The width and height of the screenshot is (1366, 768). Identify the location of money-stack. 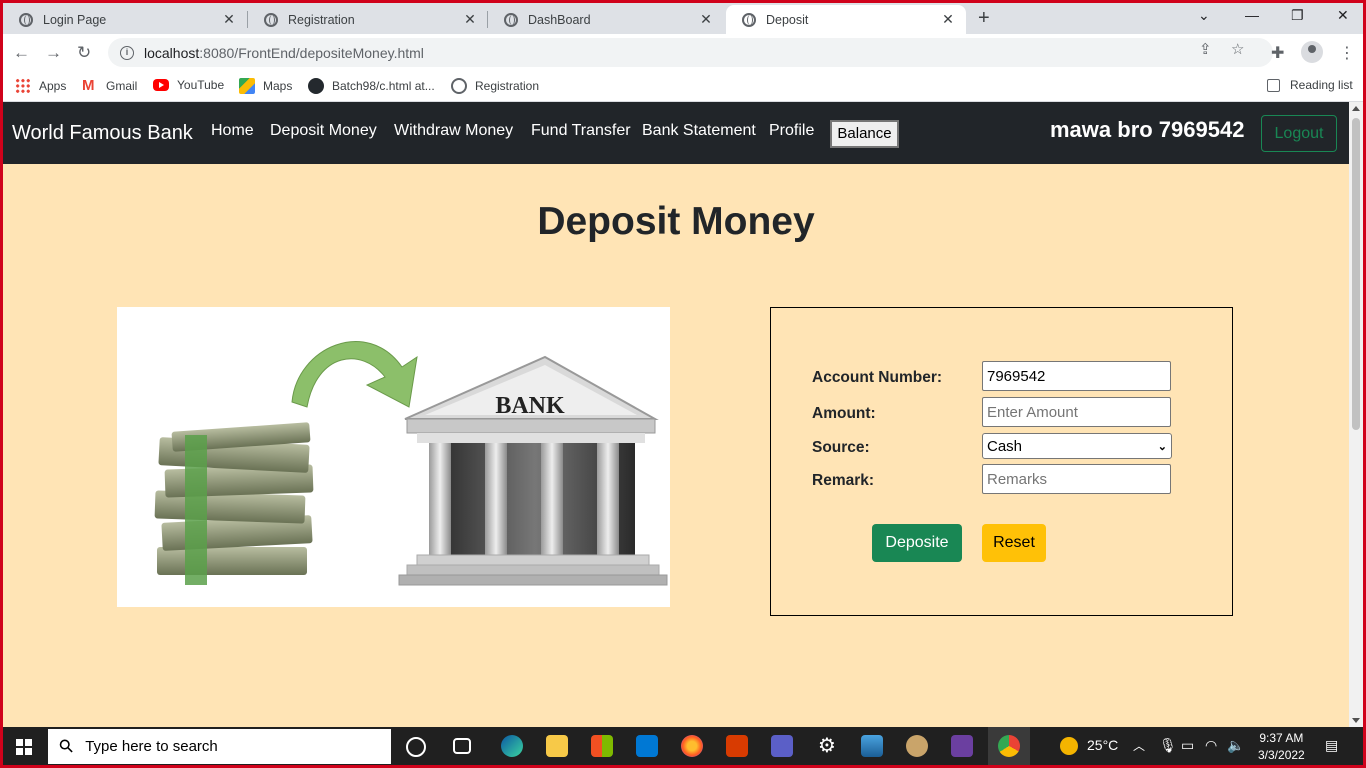
(234, 503).